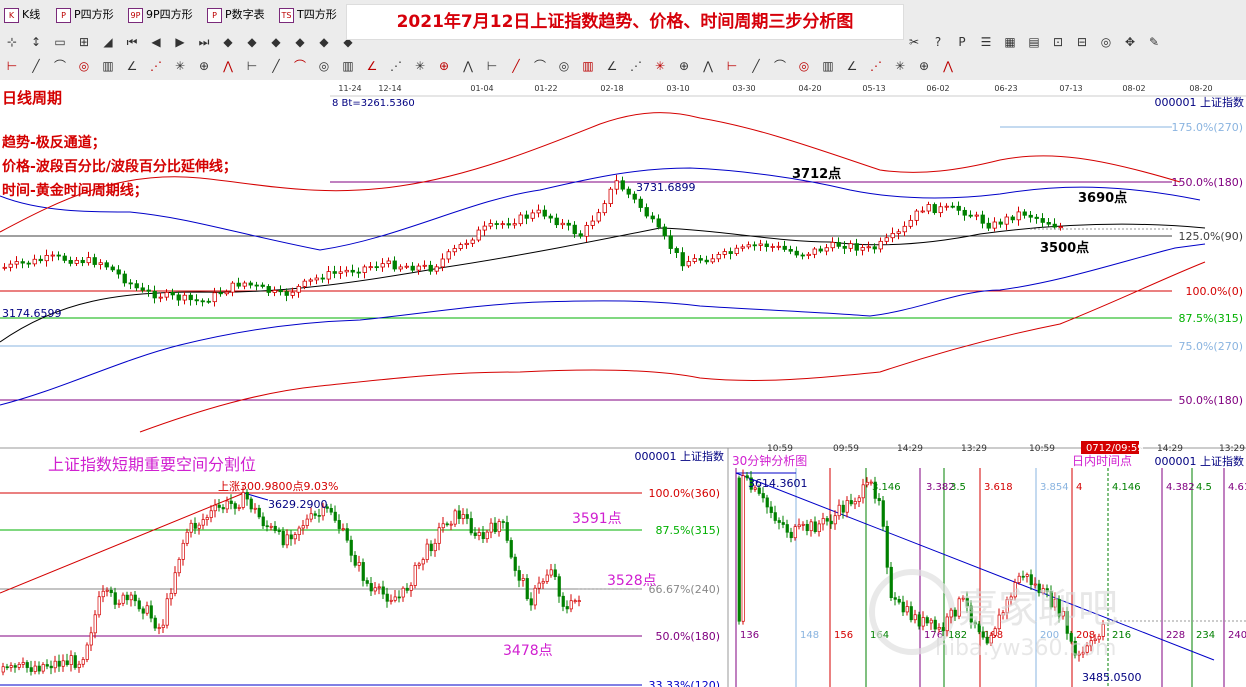 The width and height of the screenshot is (1246, 687). I want to click on view-tool-icon: ⊡, so click(1058, 42).